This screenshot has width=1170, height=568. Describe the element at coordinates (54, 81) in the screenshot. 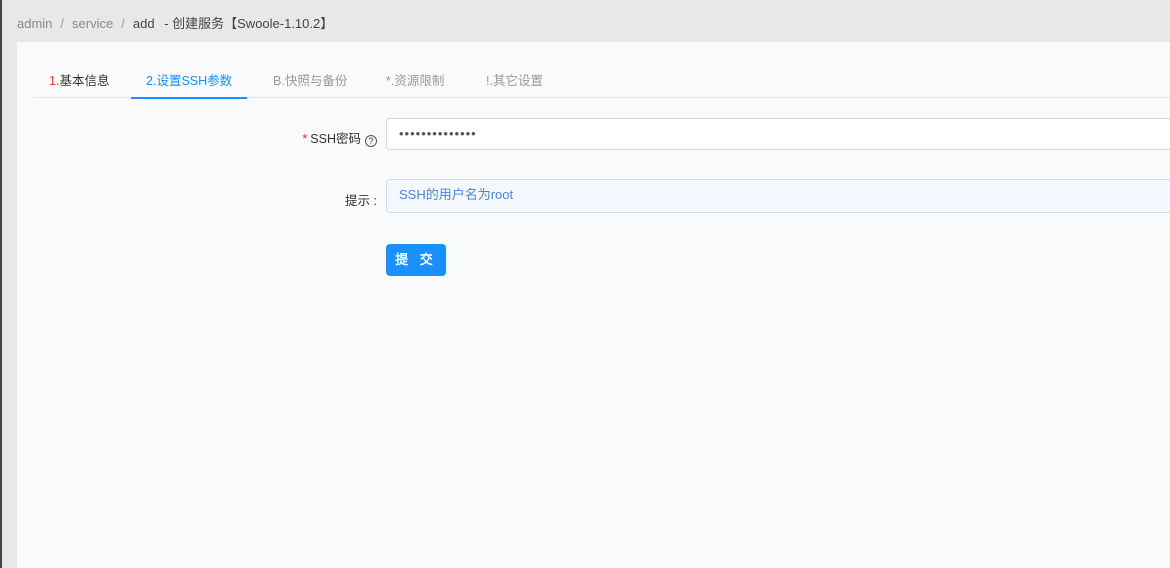

I see `tab-number: 1.` at that location.